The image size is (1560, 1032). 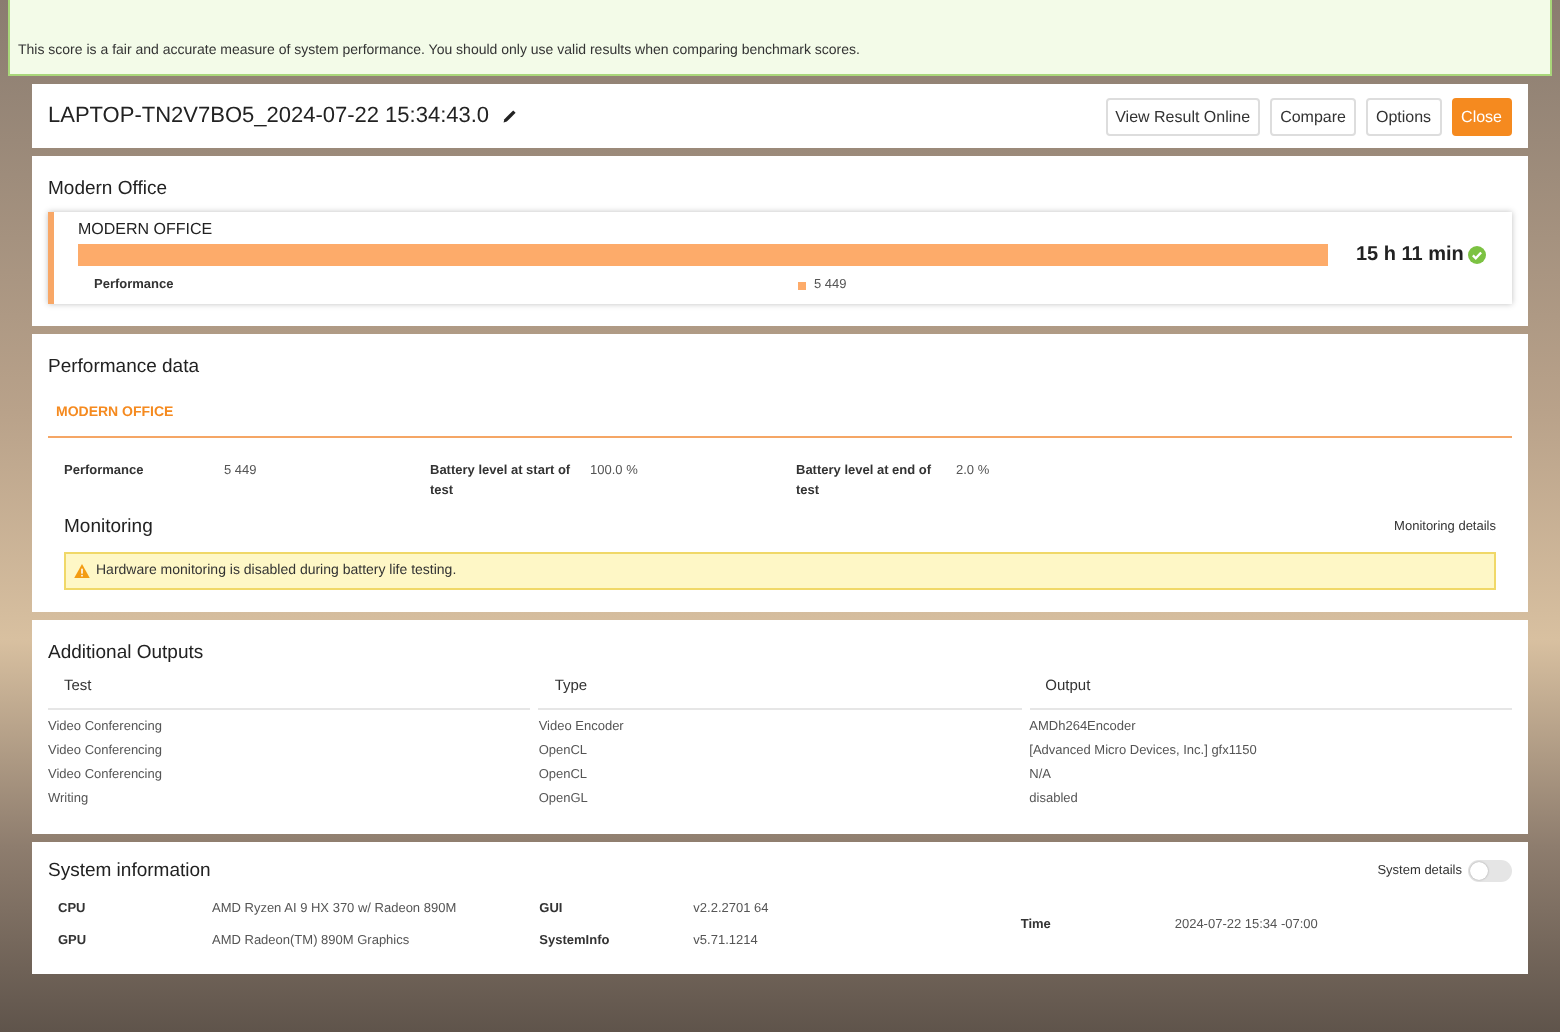 I want to click on legend-square-icon, so click(x=802, y=285).